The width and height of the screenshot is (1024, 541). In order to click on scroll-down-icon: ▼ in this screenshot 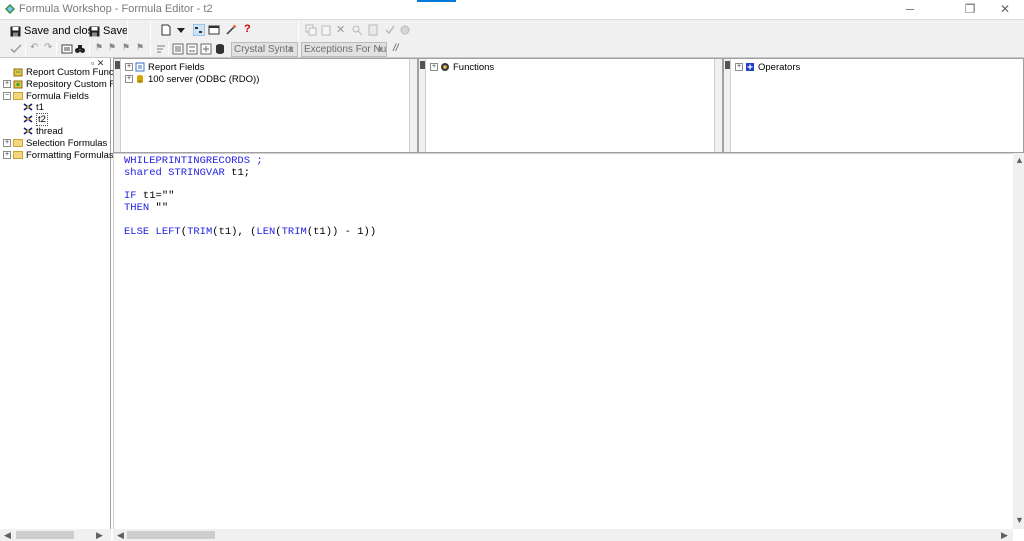, I will do `click(1019, 520)`.